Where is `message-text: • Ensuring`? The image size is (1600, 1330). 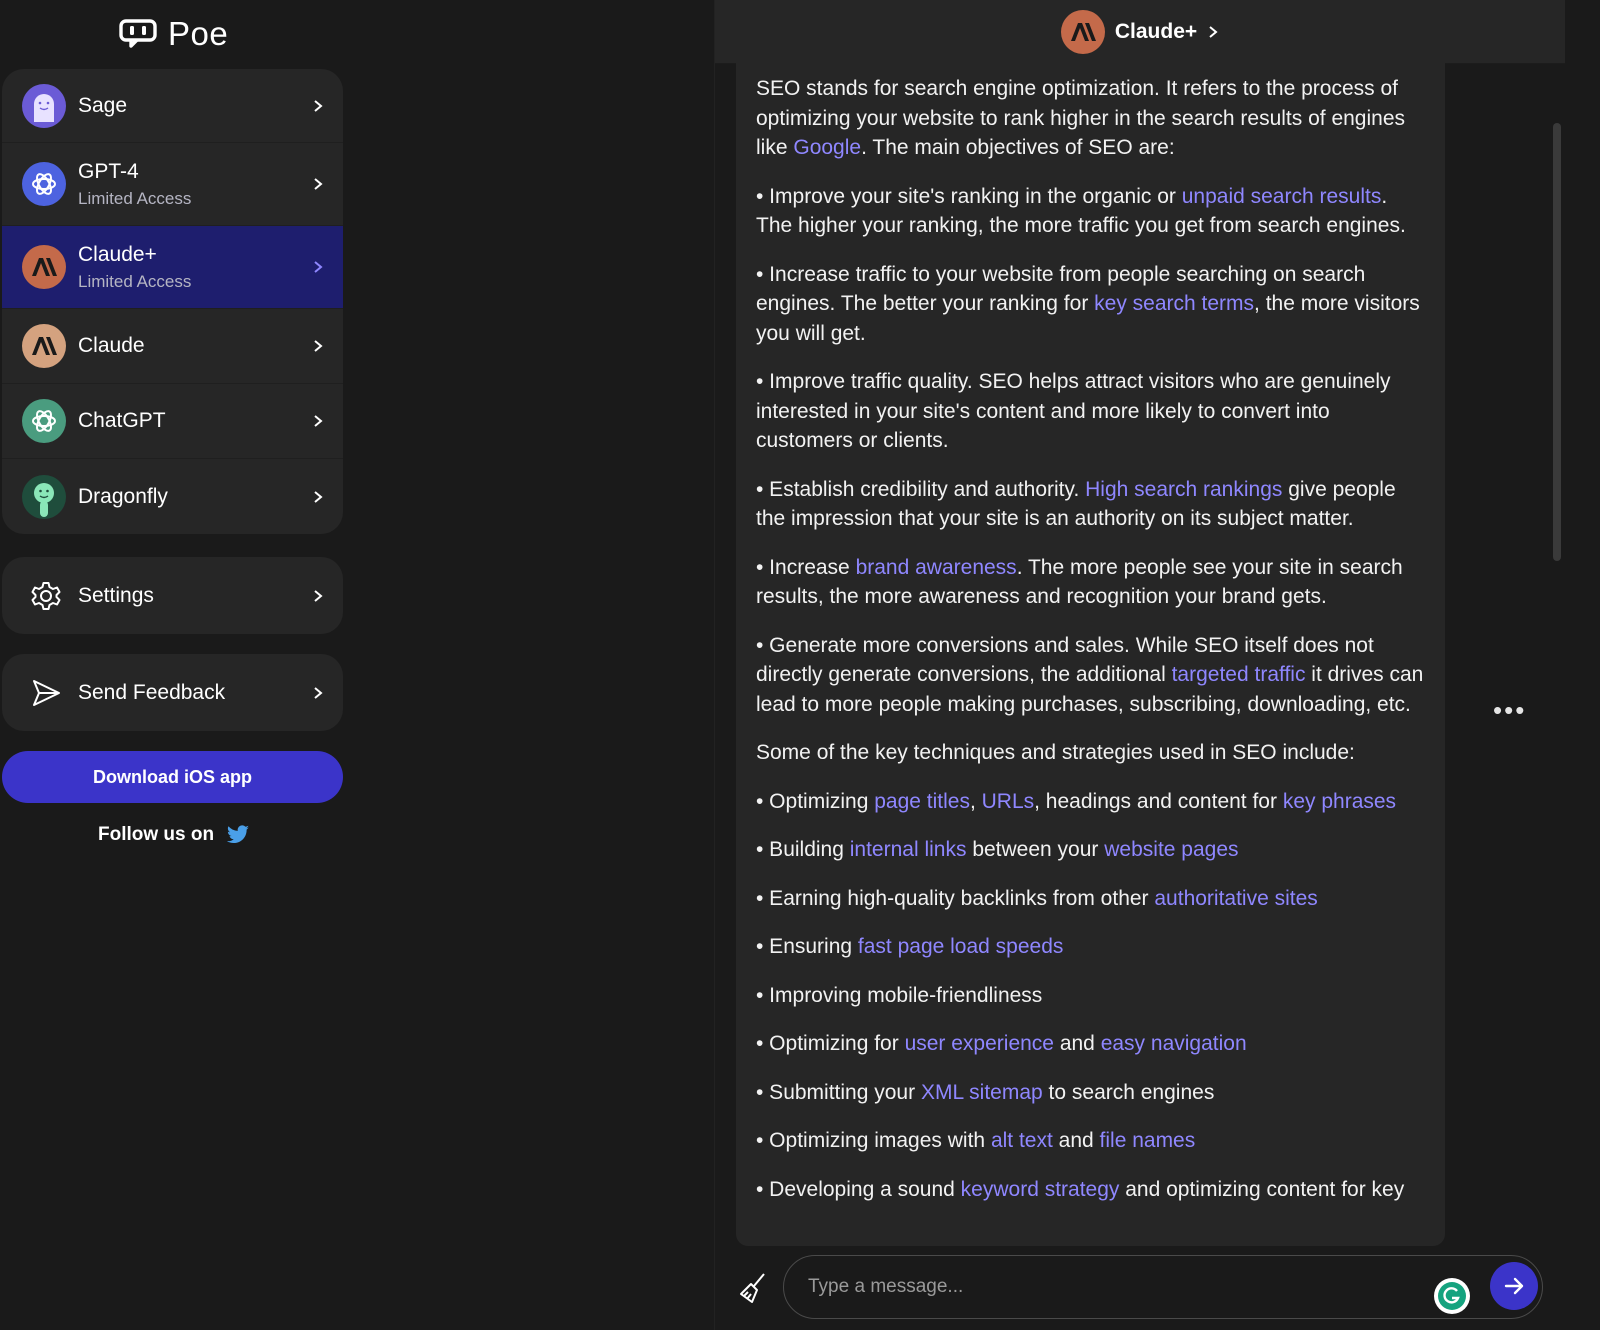 message-text: • Ensuring is located at coordinates (807, 946).